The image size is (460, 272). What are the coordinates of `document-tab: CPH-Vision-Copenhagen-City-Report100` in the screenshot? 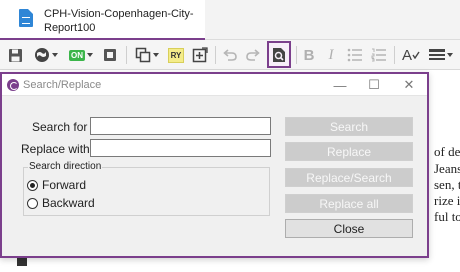 It's located at (102, 20).